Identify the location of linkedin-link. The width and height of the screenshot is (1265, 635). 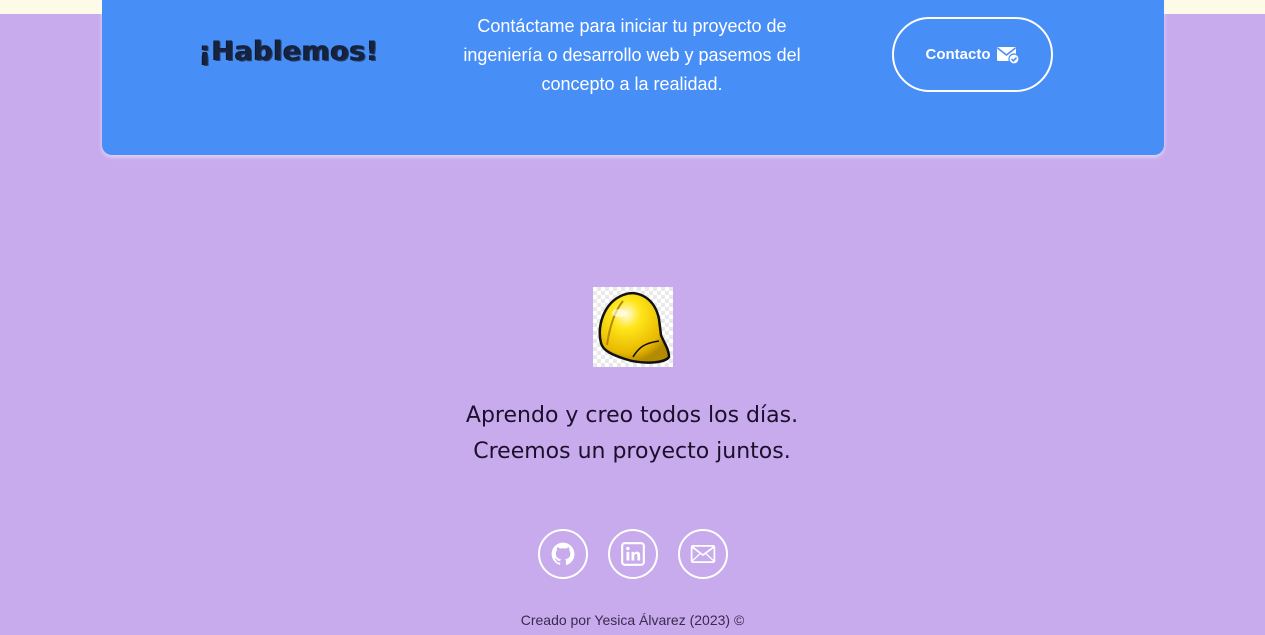
(633, 554).